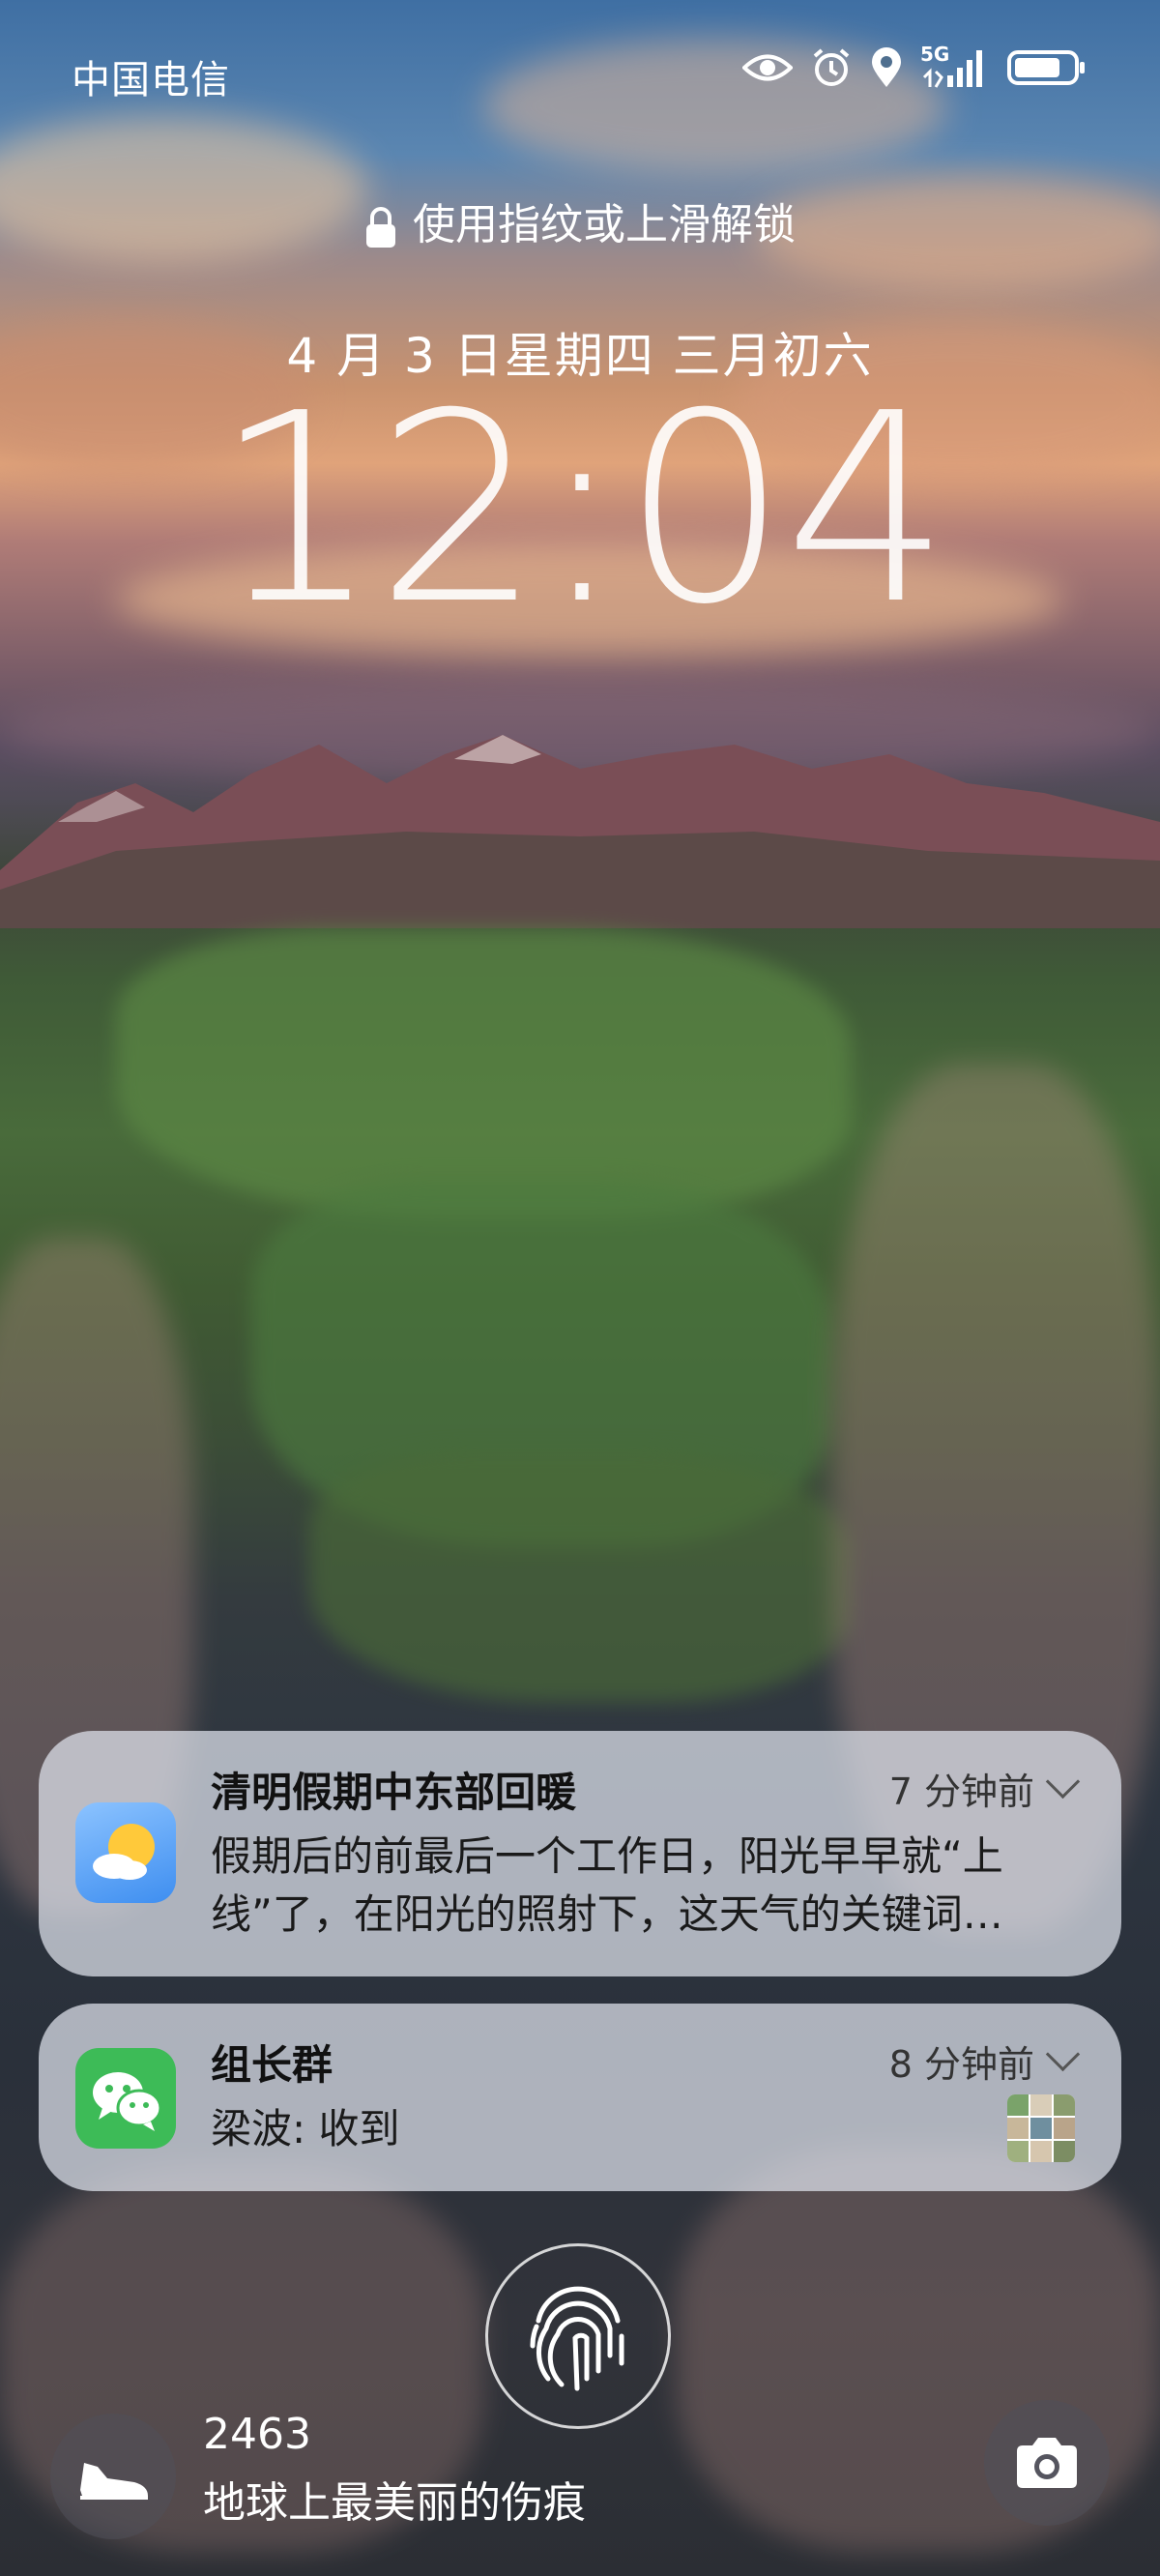 This screenshot has width=1160, height=2576. I want to click on fingerprint-sensor, so click(578, 2336).